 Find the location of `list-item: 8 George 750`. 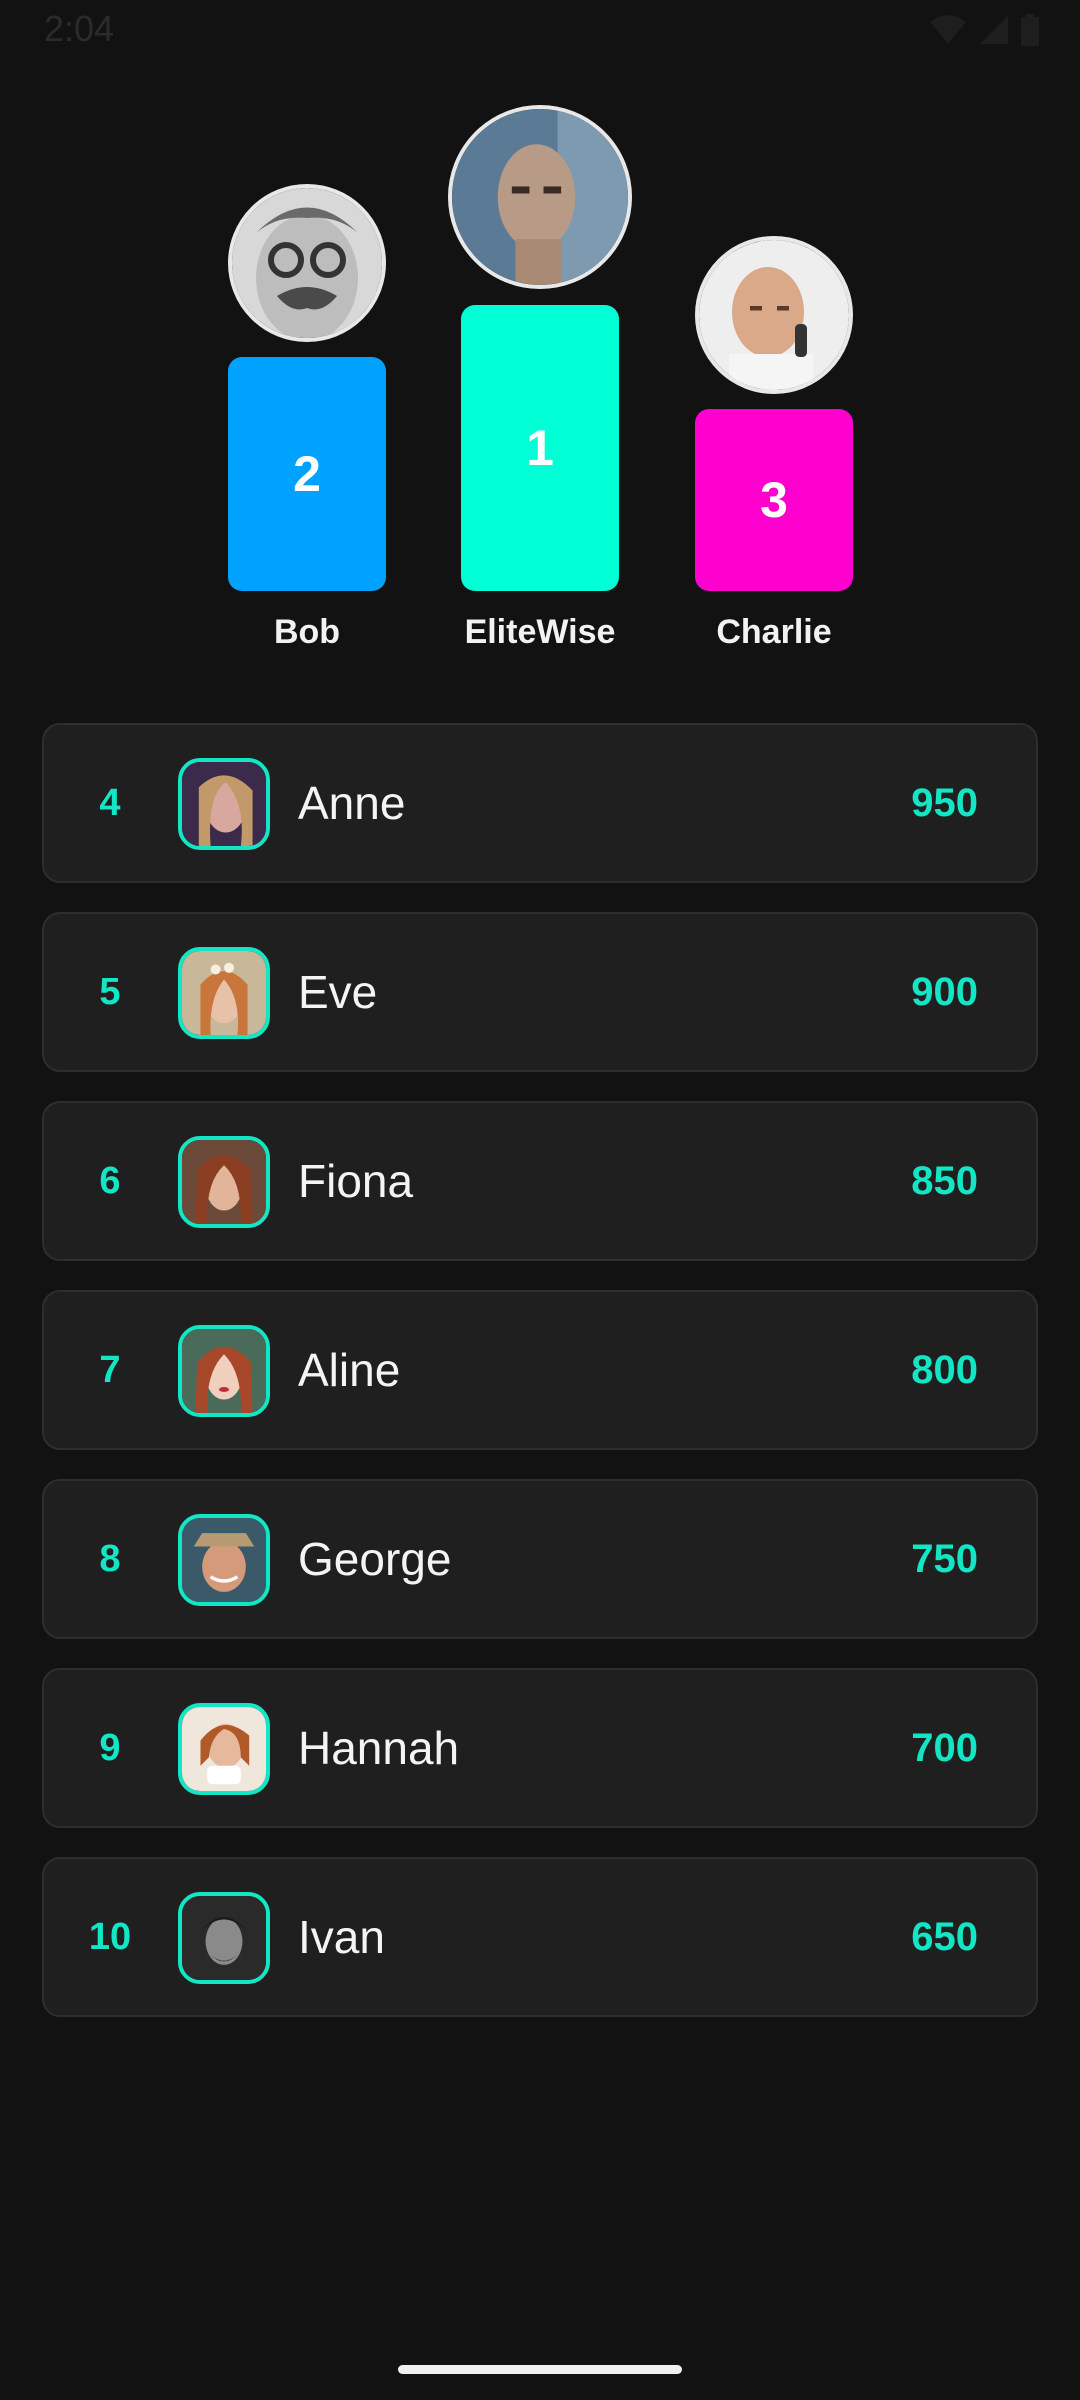

list-item: 8 George 750 is located at coordinates (540, 1559).